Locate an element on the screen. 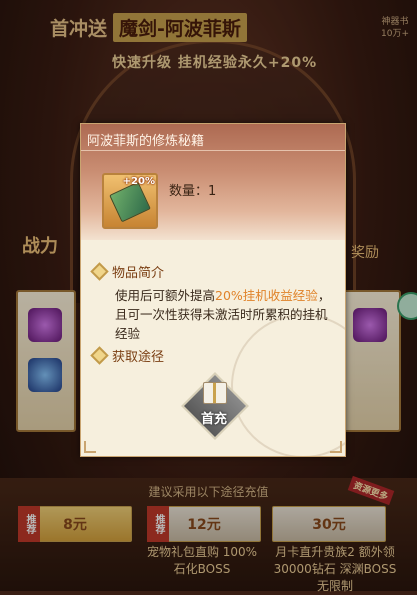 This screenshot has width=417, height=595. desc-part1: 使用后可额外提高 is located at coordinates (165, 295).